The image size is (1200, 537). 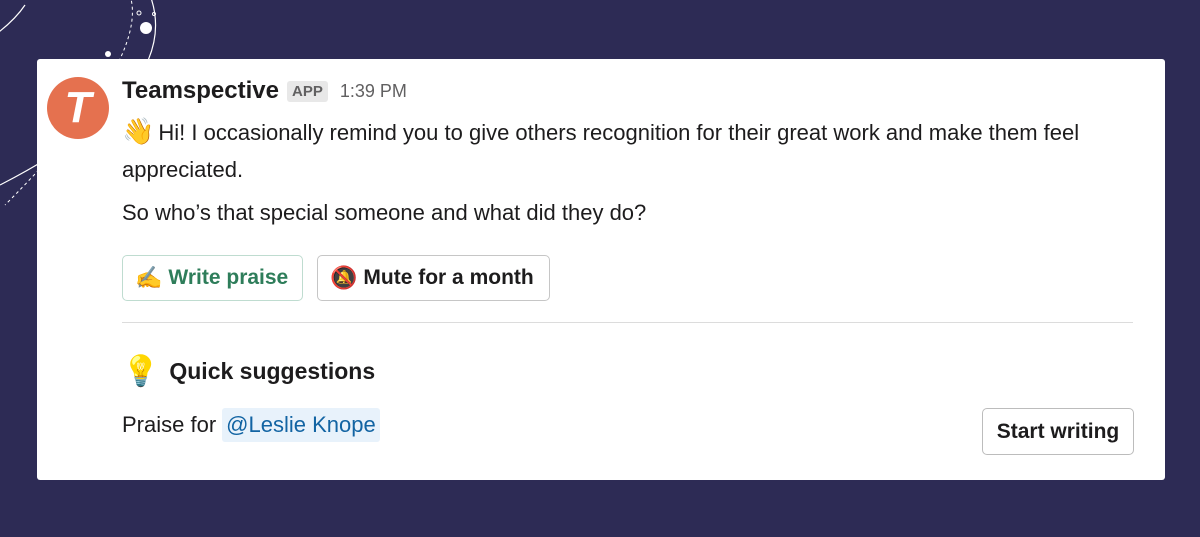 I want to click on write-praise-label: Write praise, so click(x=228, y=277).